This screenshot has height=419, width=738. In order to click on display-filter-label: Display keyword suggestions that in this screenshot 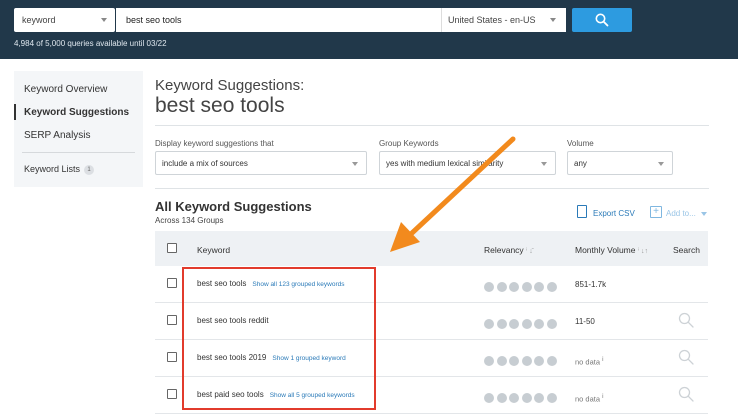, I will do `click(214, 143)`.